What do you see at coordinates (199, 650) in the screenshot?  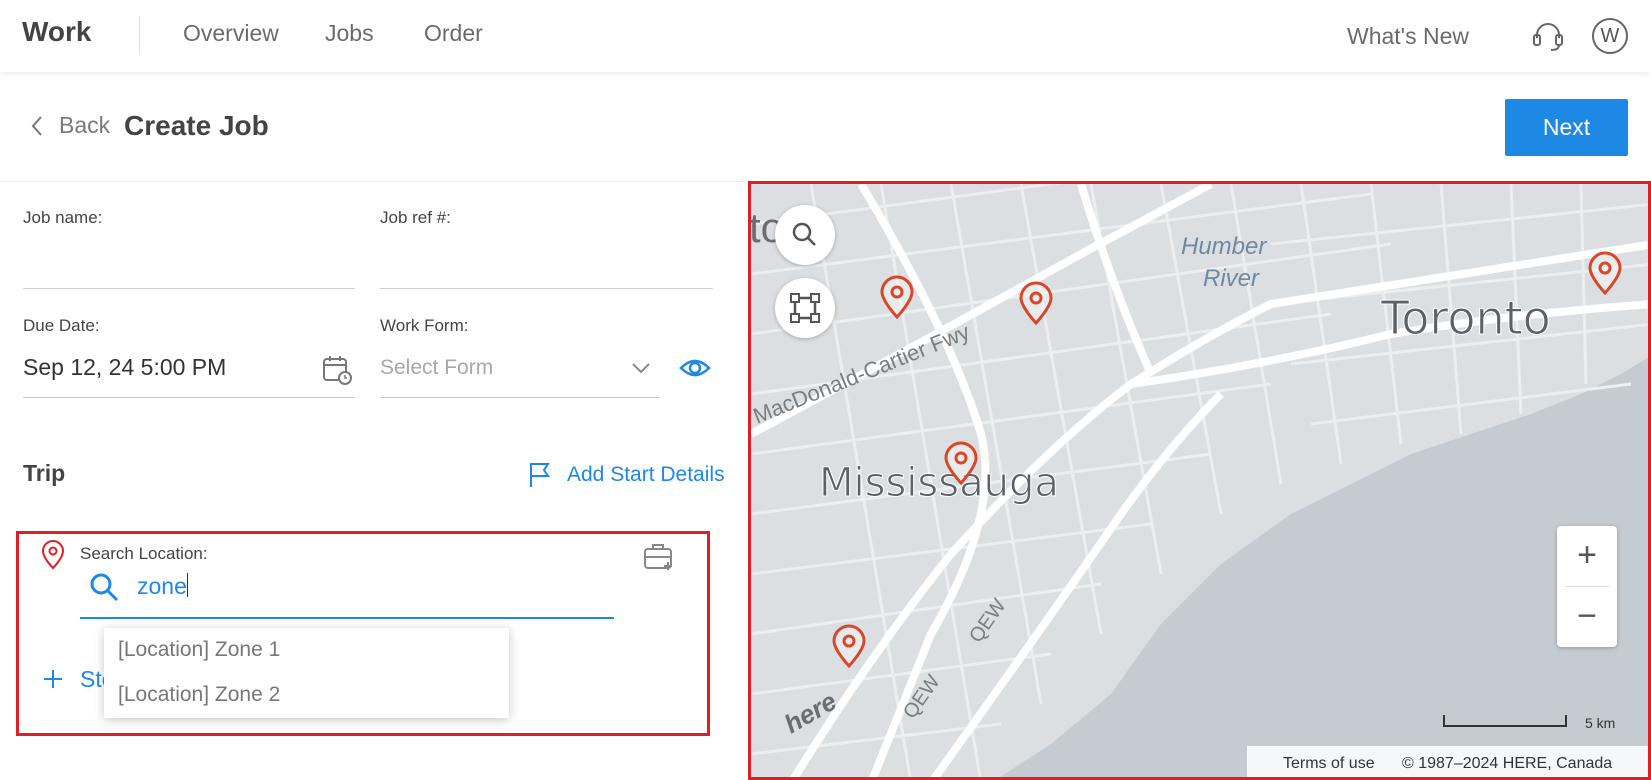 I see `suggestion-item: [Location] Zone 1` at bounding box center [199, 650].